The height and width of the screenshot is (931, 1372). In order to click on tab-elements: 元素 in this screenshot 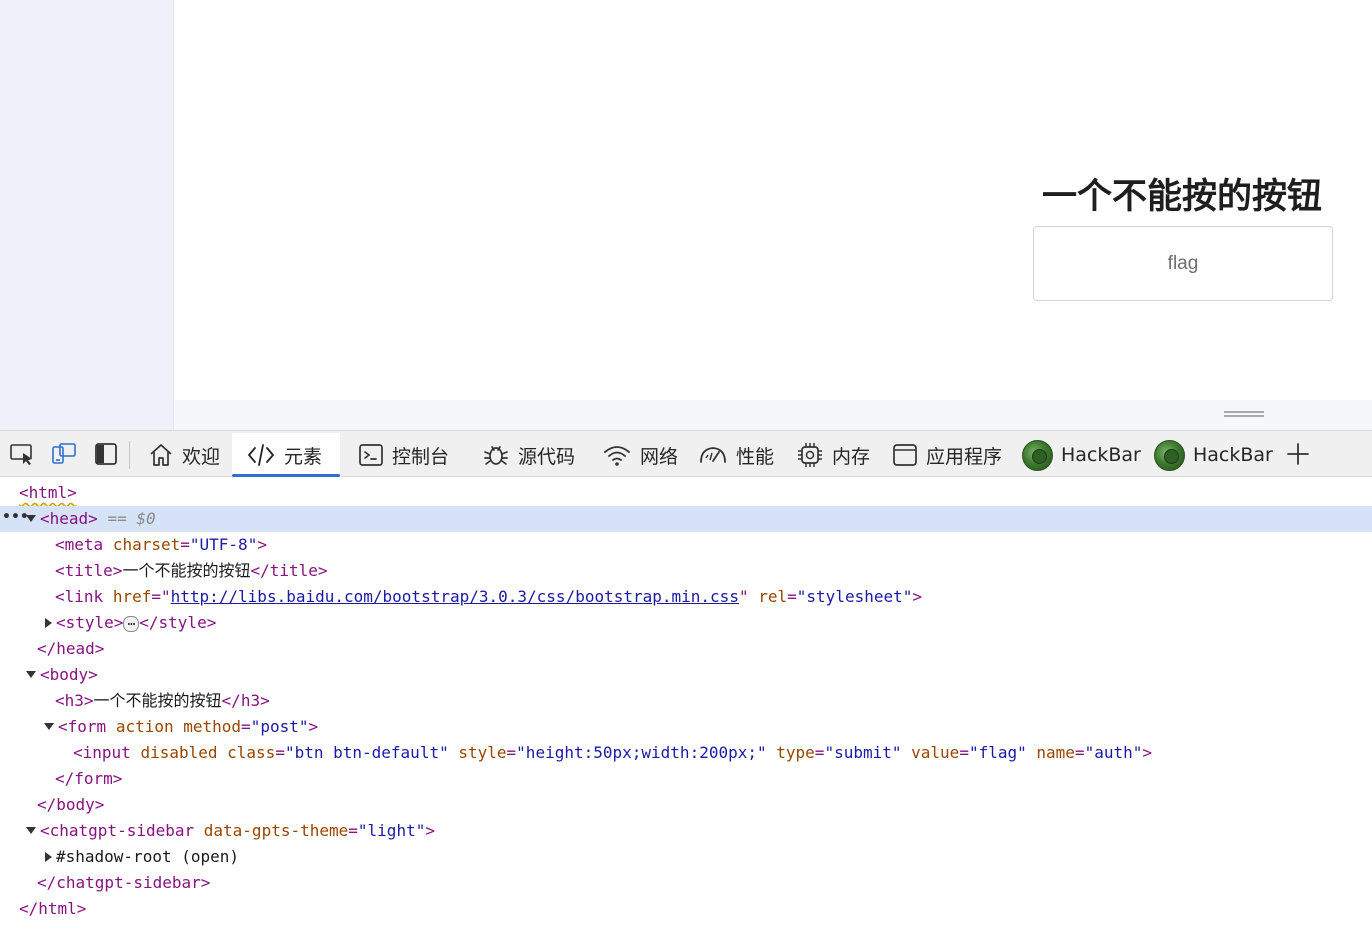, I will do `click(286, 455)`.